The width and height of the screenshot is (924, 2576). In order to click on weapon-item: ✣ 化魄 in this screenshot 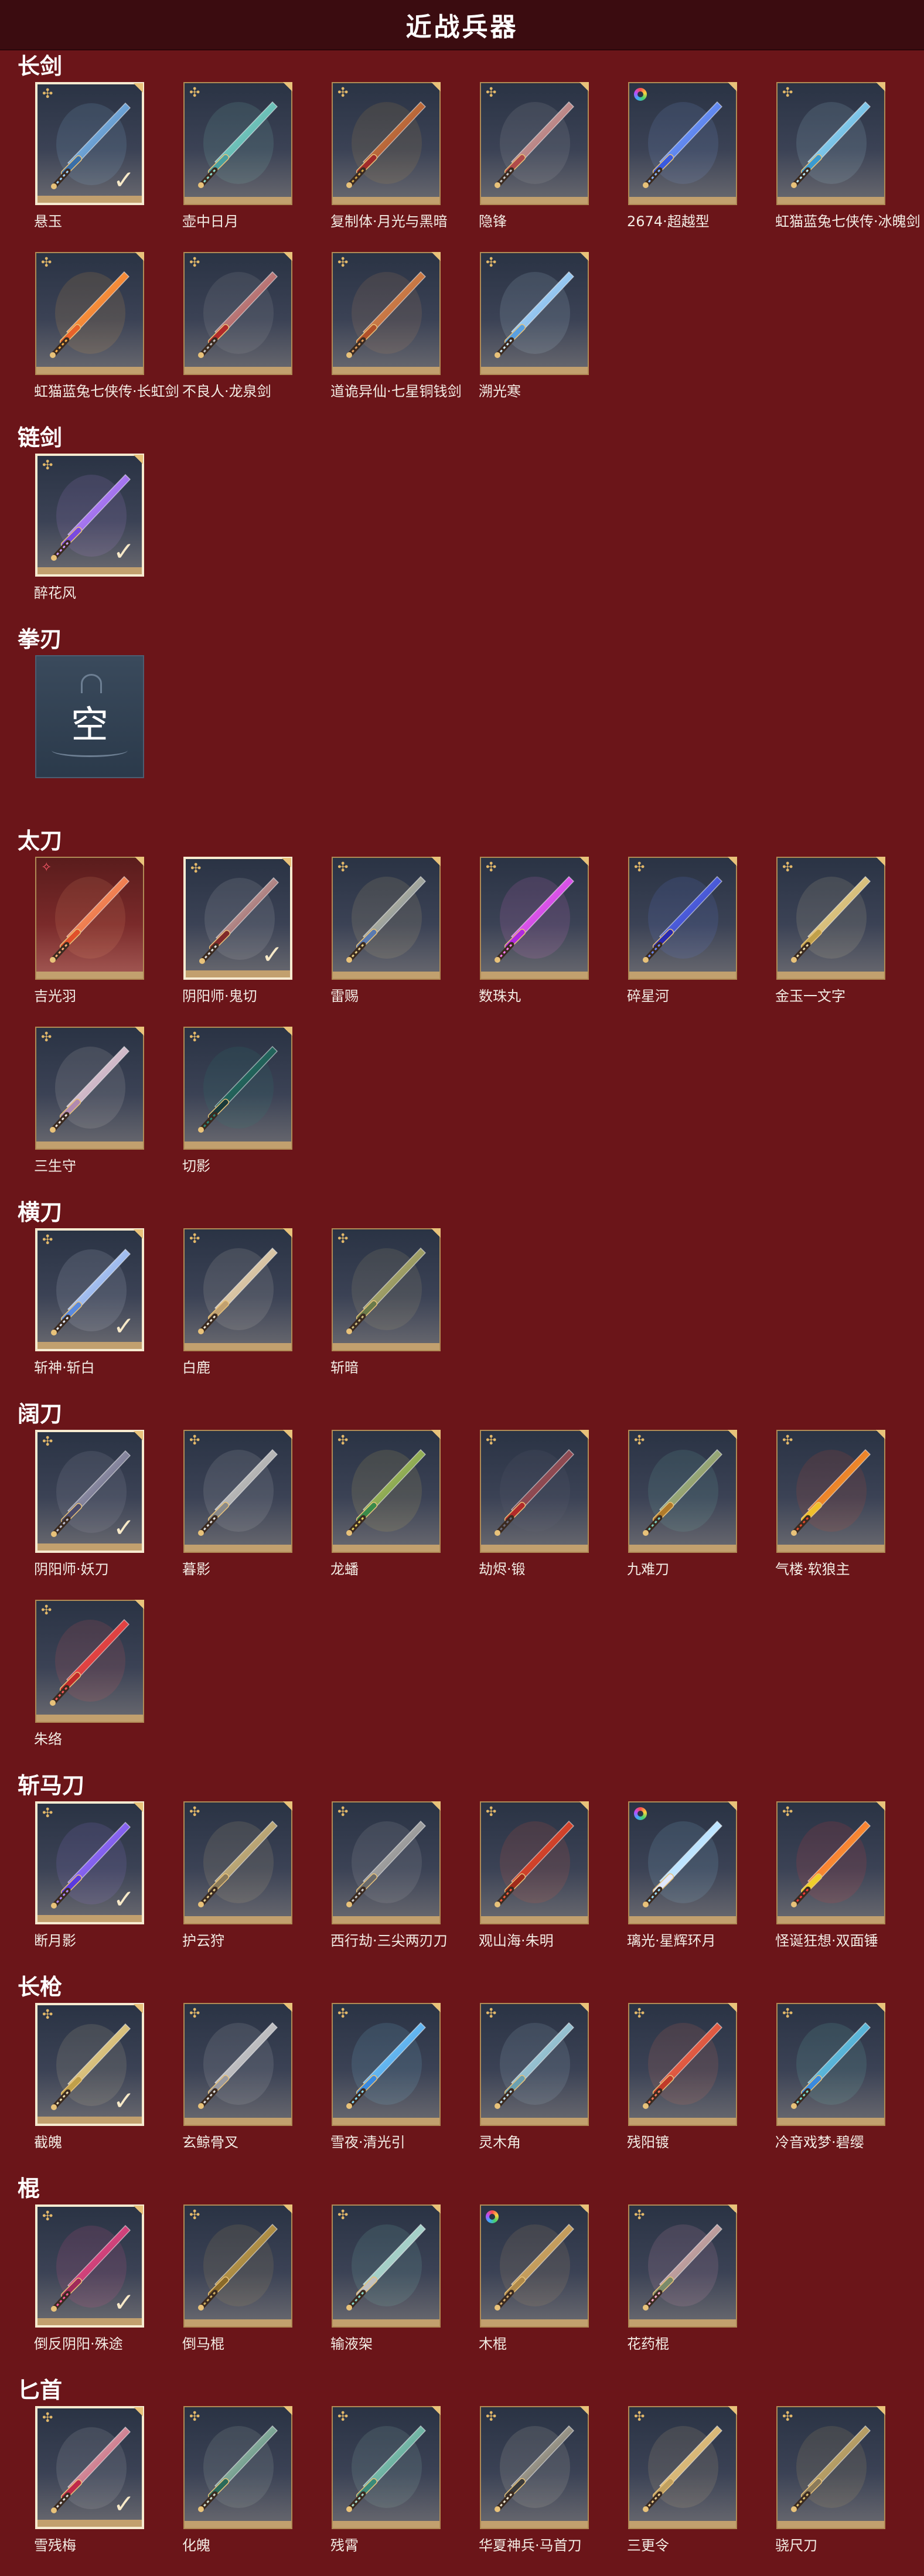, I will do `click(256, 2491)`.